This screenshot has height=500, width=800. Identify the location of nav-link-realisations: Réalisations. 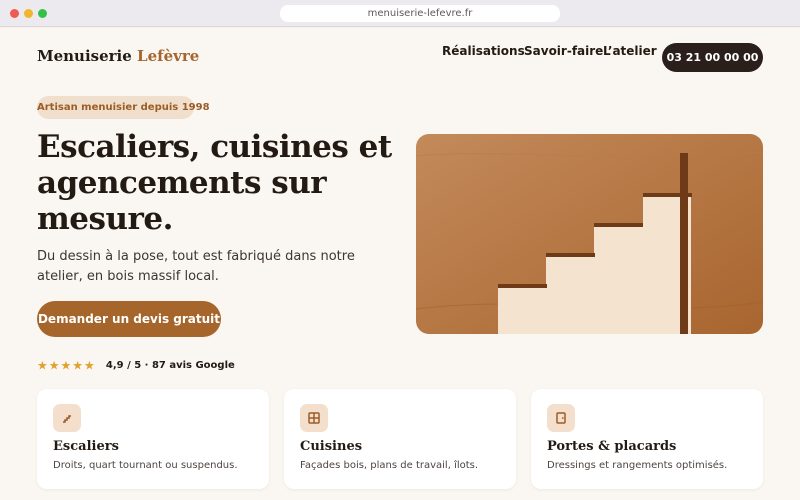
(483, 51).